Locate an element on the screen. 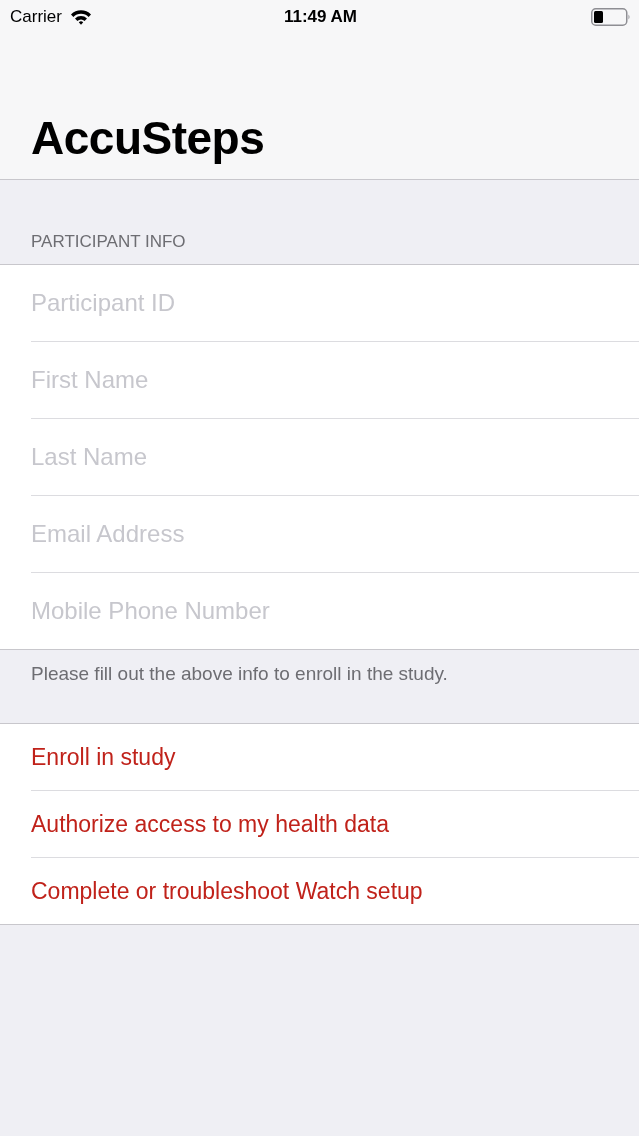 This screenshot has height=1136, width=639. input-field: Last Name is located at coordinates (319, 457).